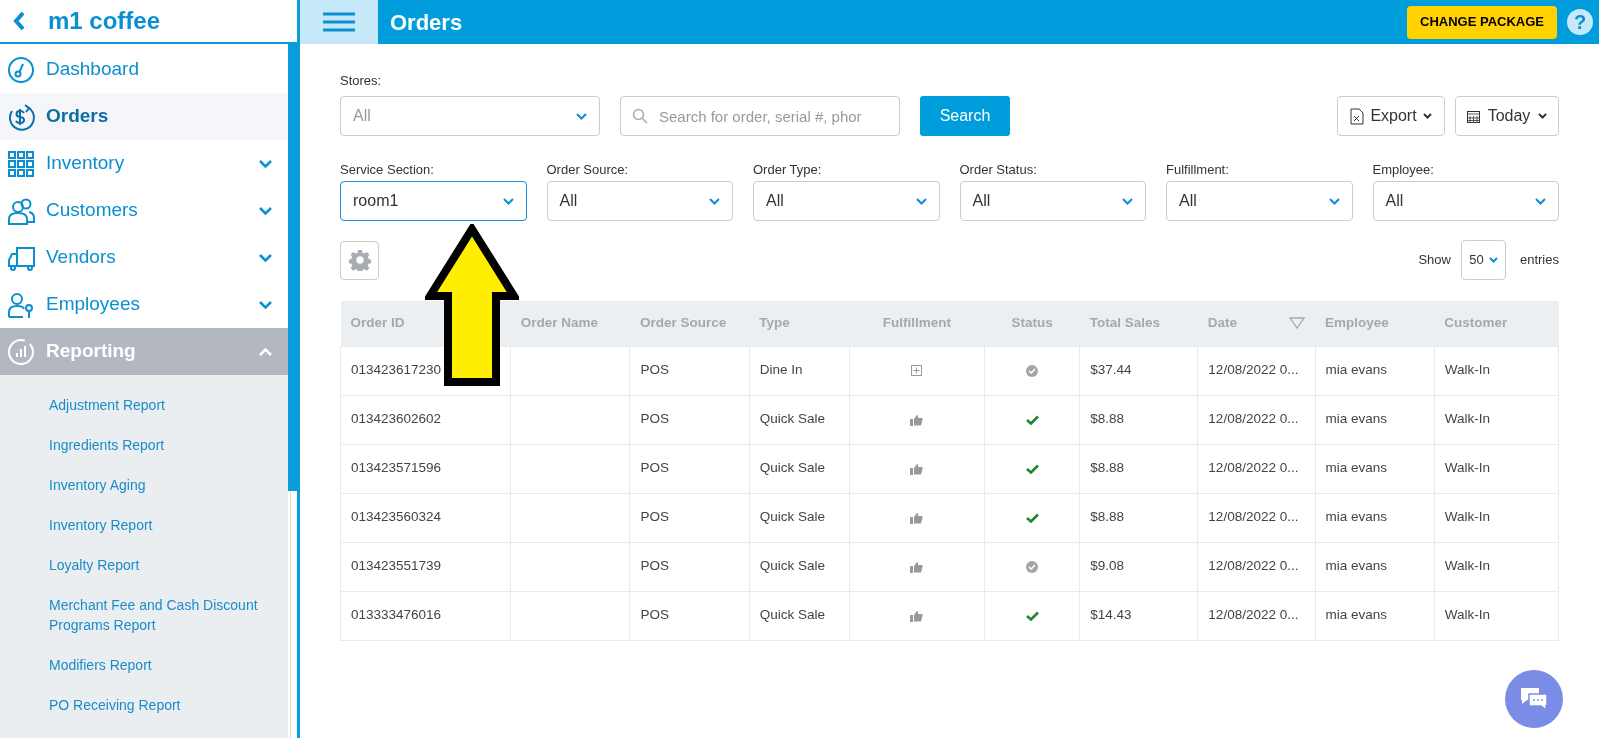 Image resolution: width=1599 pixels, height=738 pixels. What do you see at coordinates (1357, 116) in the screenshot?
I see `spreadsheet-file-icon` at bounding box center [1357, 116].